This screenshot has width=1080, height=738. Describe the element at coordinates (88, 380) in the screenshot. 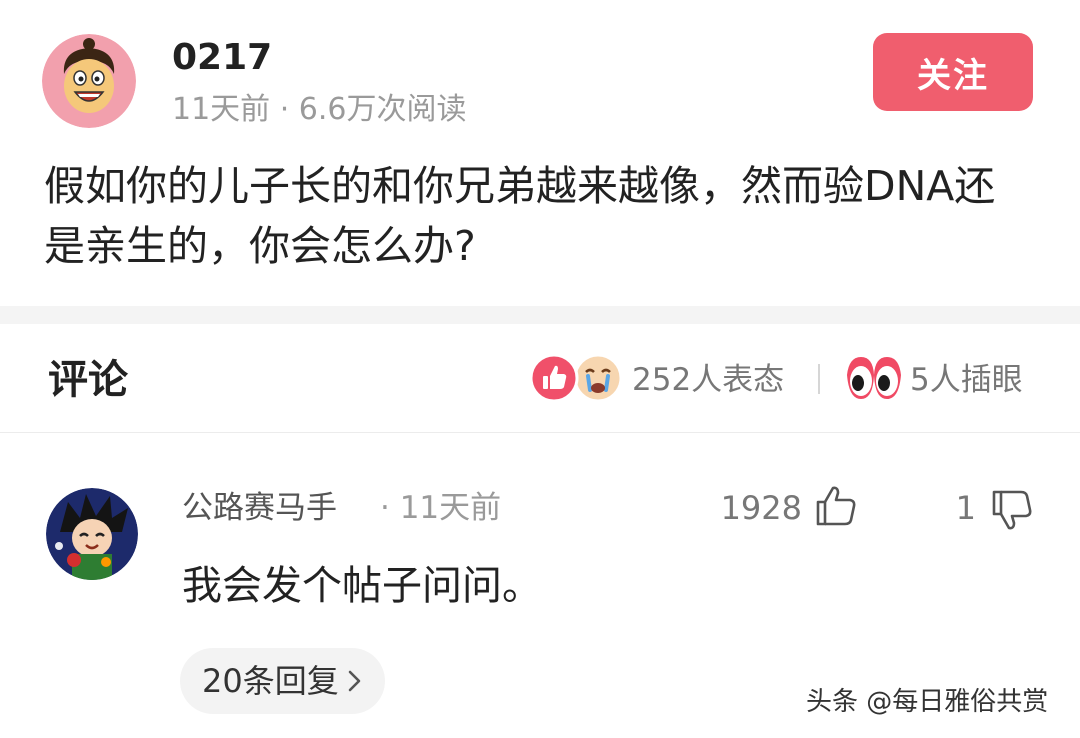

I see `comments-title: 评论` at that location.